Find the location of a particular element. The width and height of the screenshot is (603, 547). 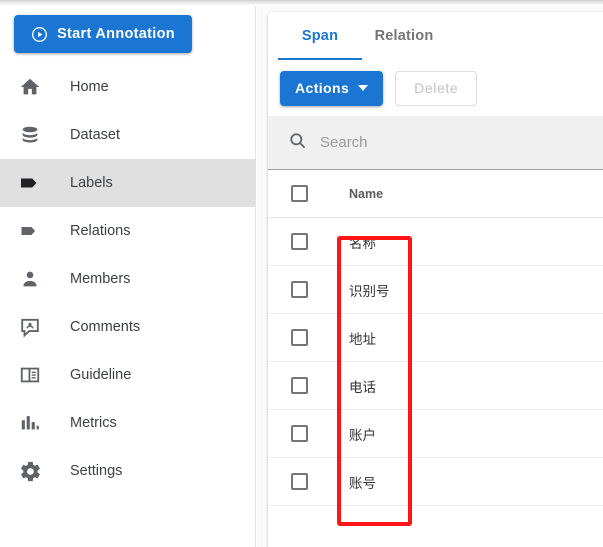

table-row: 账号 is located at coordinates (435, 482).